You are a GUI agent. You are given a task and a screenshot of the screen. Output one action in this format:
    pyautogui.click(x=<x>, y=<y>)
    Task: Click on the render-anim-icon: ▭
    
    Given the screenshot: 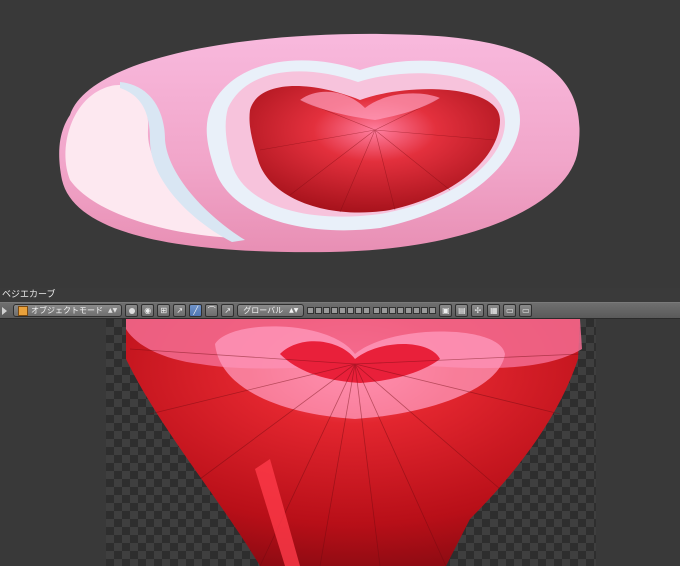 What is the action you would take?
    pyautogui.click(x=526, y=310)
    